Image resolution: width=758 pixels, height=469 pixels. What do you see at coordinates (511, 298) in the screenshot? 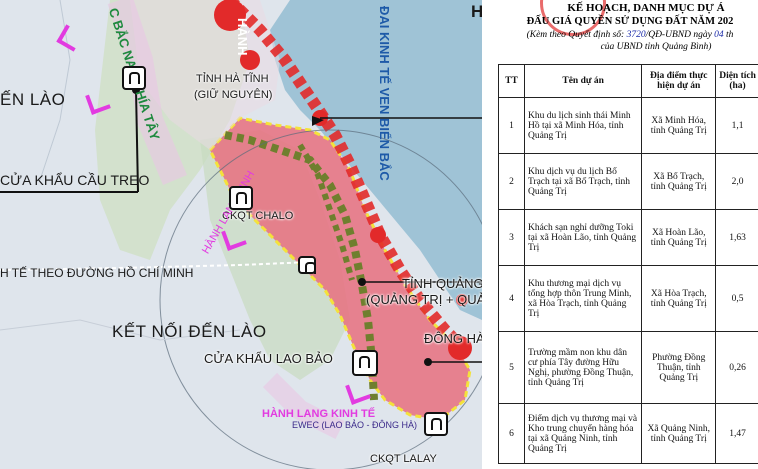
I see `cell-tt: 4` at bounding box center [511, 298].